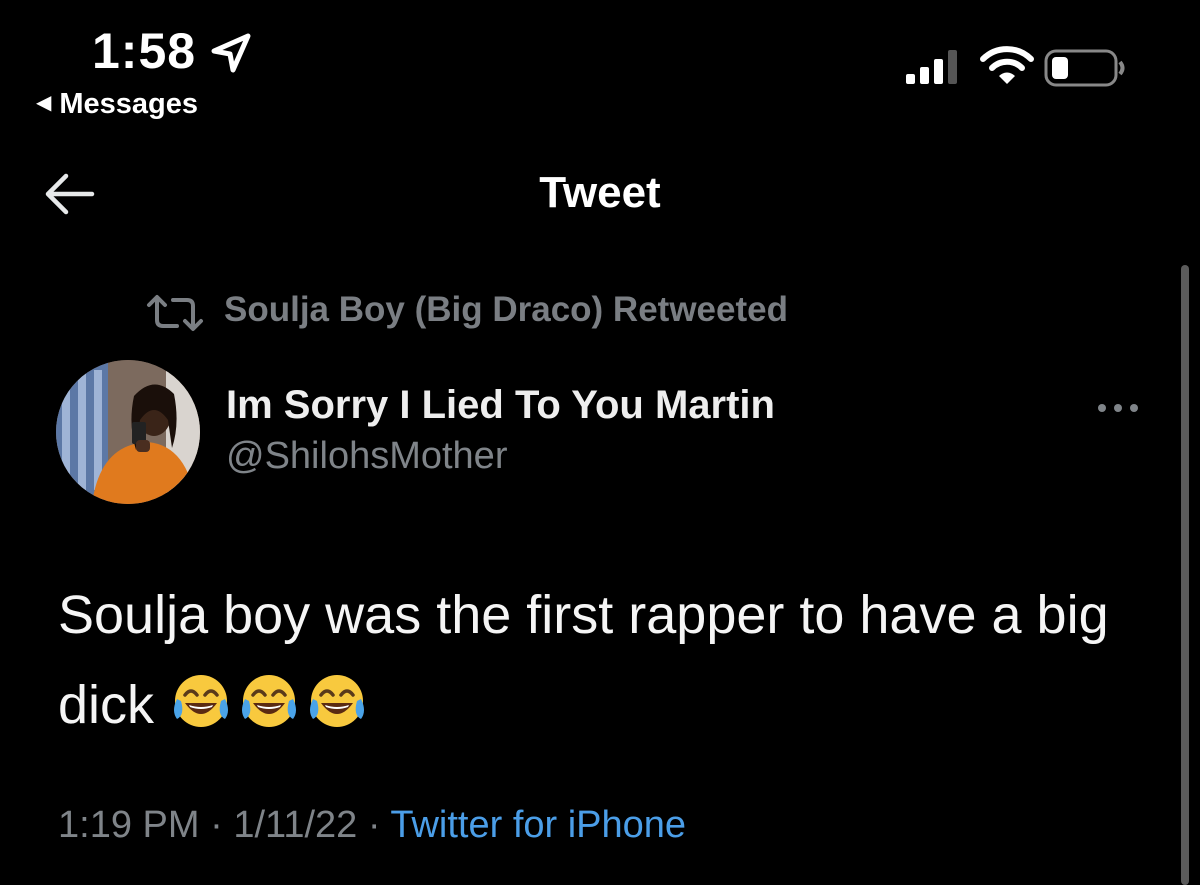 The width and height of the screenshot is (1200, 885). Describe the element at coordinates (144, 51) in the screenshot. I see `status-time: 1:58` at that location.